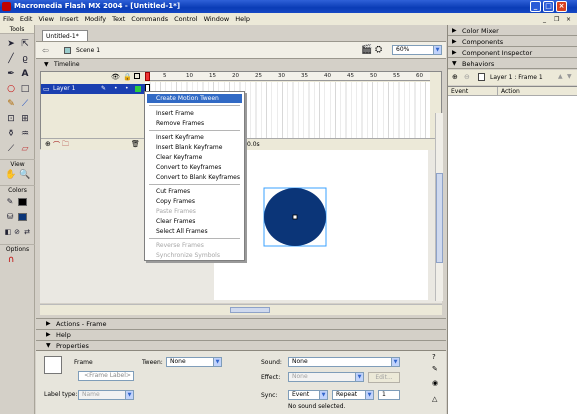 The height and width of the screenshot is (414, 577). What do you see at coordinates (287, 76) in the screenshot?
I see `frame-ruler: 5 10 15 20 25 30 35 40 45 50 55 60` at bounding box center [287, 76].